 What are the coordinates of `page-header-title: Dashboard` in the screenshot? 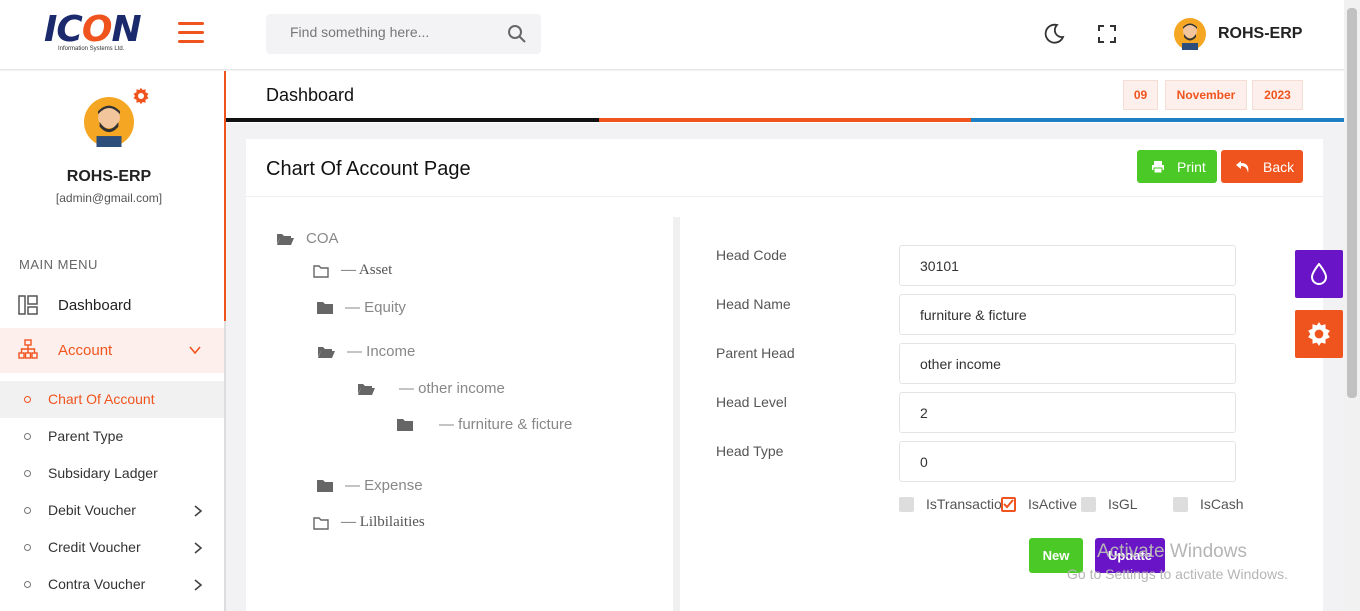 It's located at (310, 95).